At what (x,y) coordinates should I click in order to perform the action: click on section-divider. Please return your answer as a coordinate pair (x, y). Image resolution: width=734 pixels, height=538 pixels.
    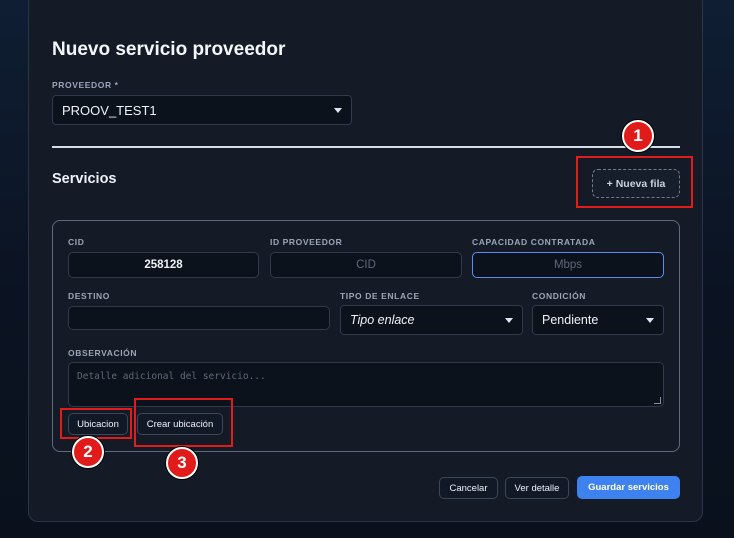
    Looking at the image, I should click on (366, 147).